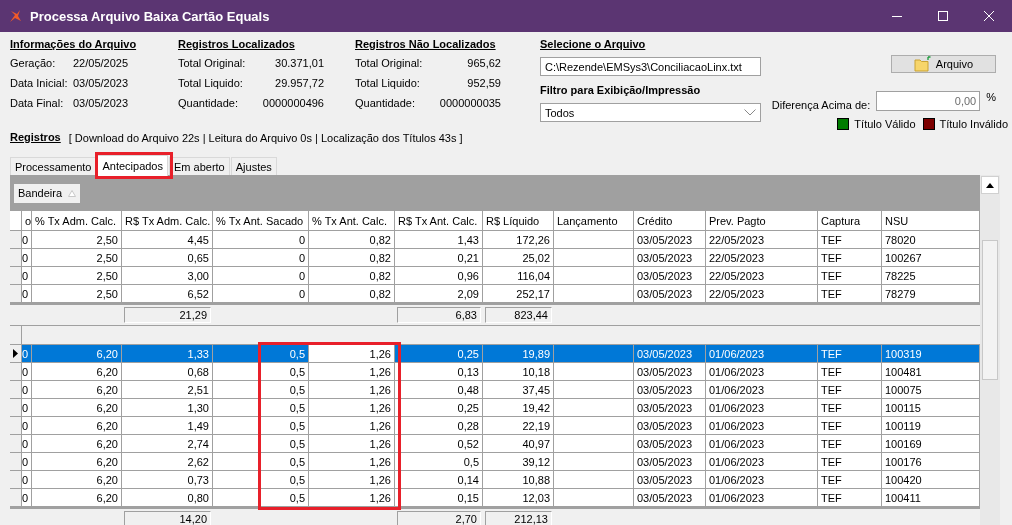 This screenshot has width=1012, height=525. Describe the element at coordinates (518, 479) in the screenshot. I see `table-cell: 10,88` at that location.